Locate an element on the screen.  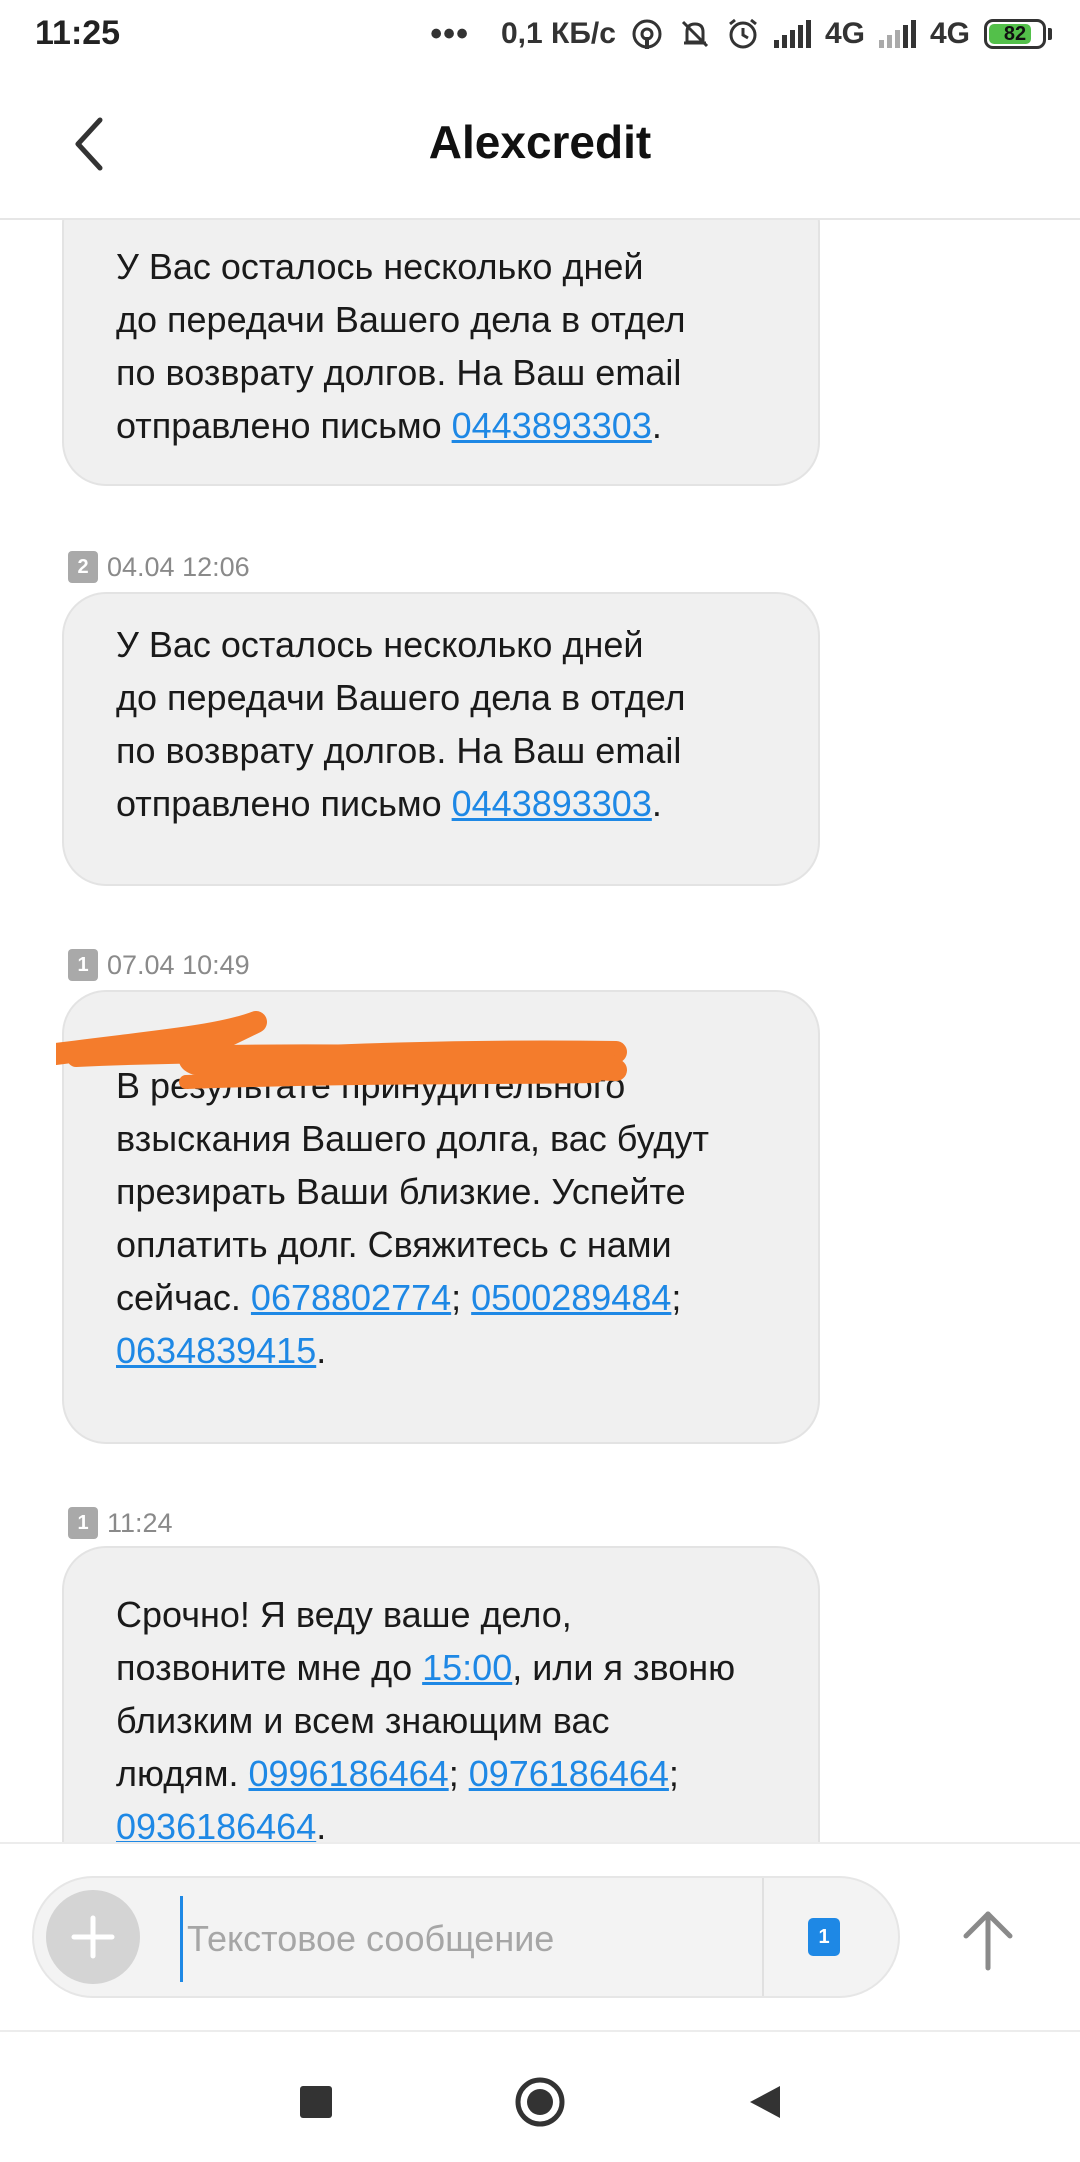
recents-button is located at coordinates (316, 2102).